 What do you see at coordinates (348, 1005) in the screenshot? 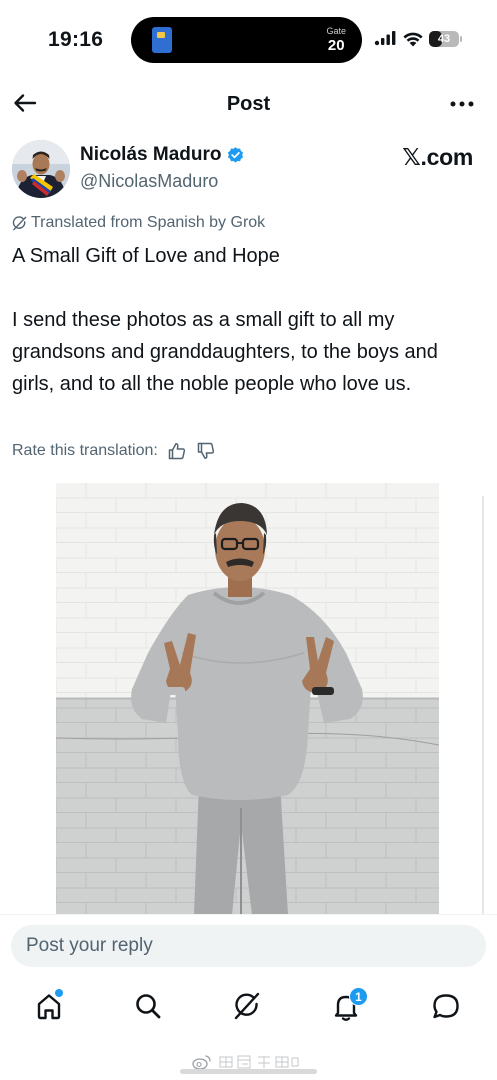
I see `tab-notifications: 1` at bounding box center [348, 1005].